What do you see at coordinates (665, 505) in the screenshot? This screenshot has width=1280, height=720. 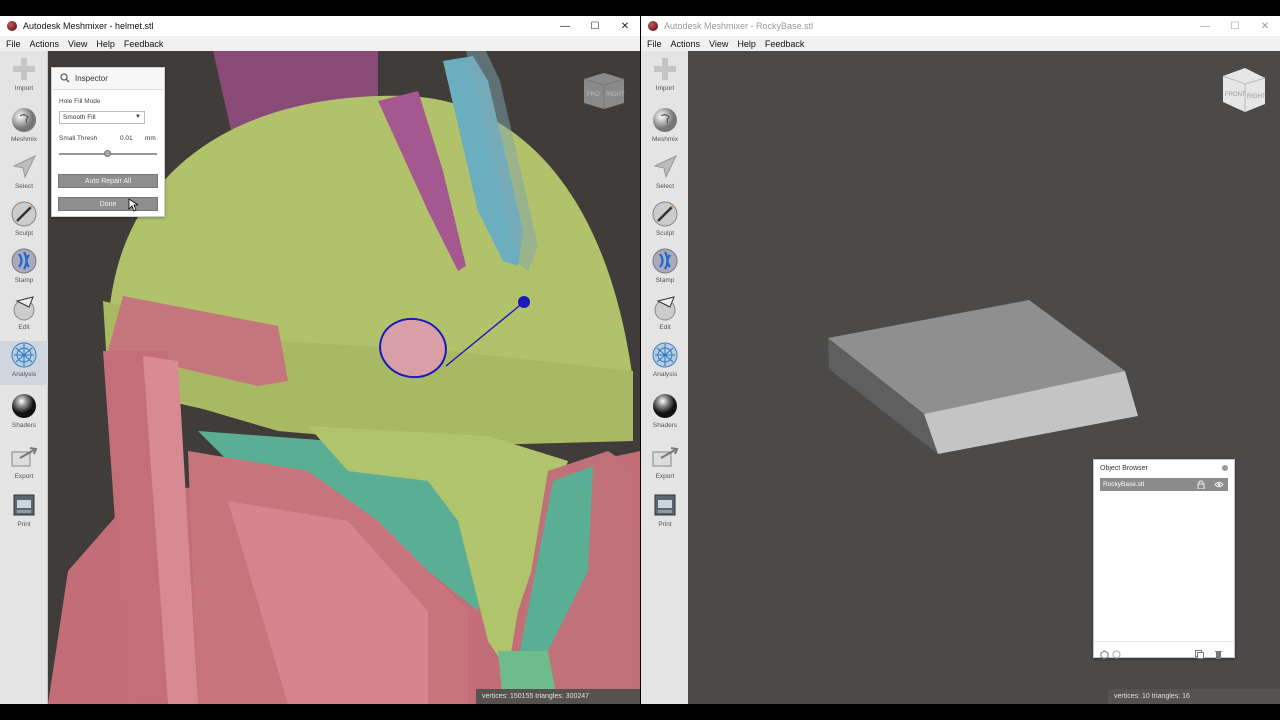 I see `print-icon` at bounding box center [665, 505].